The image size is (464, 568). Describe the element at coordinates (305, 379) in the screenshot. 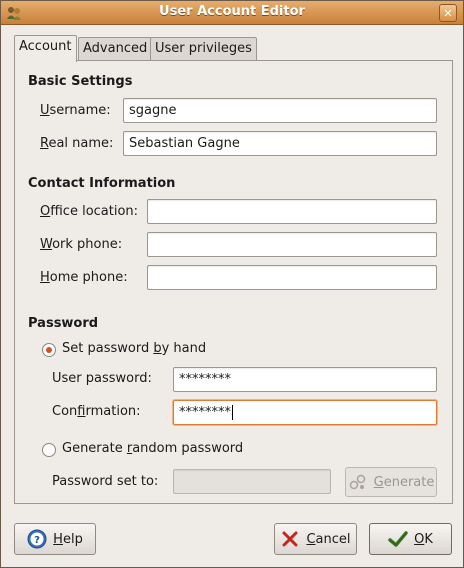

I see `user-password-field: ********` at that location.